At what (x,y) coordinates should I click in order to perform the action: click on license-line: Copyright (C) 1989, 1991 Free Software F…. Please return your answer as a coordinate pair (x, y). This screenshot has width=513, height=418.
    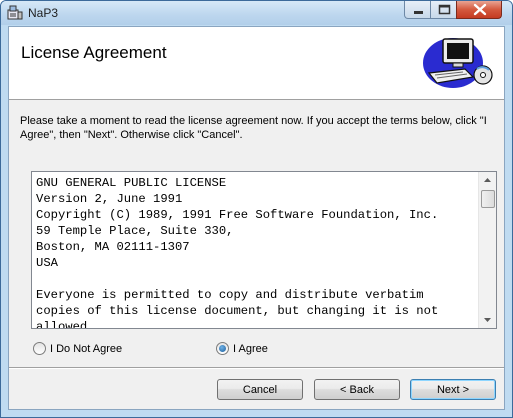
    Looking at the image, I should click on (237, 215).